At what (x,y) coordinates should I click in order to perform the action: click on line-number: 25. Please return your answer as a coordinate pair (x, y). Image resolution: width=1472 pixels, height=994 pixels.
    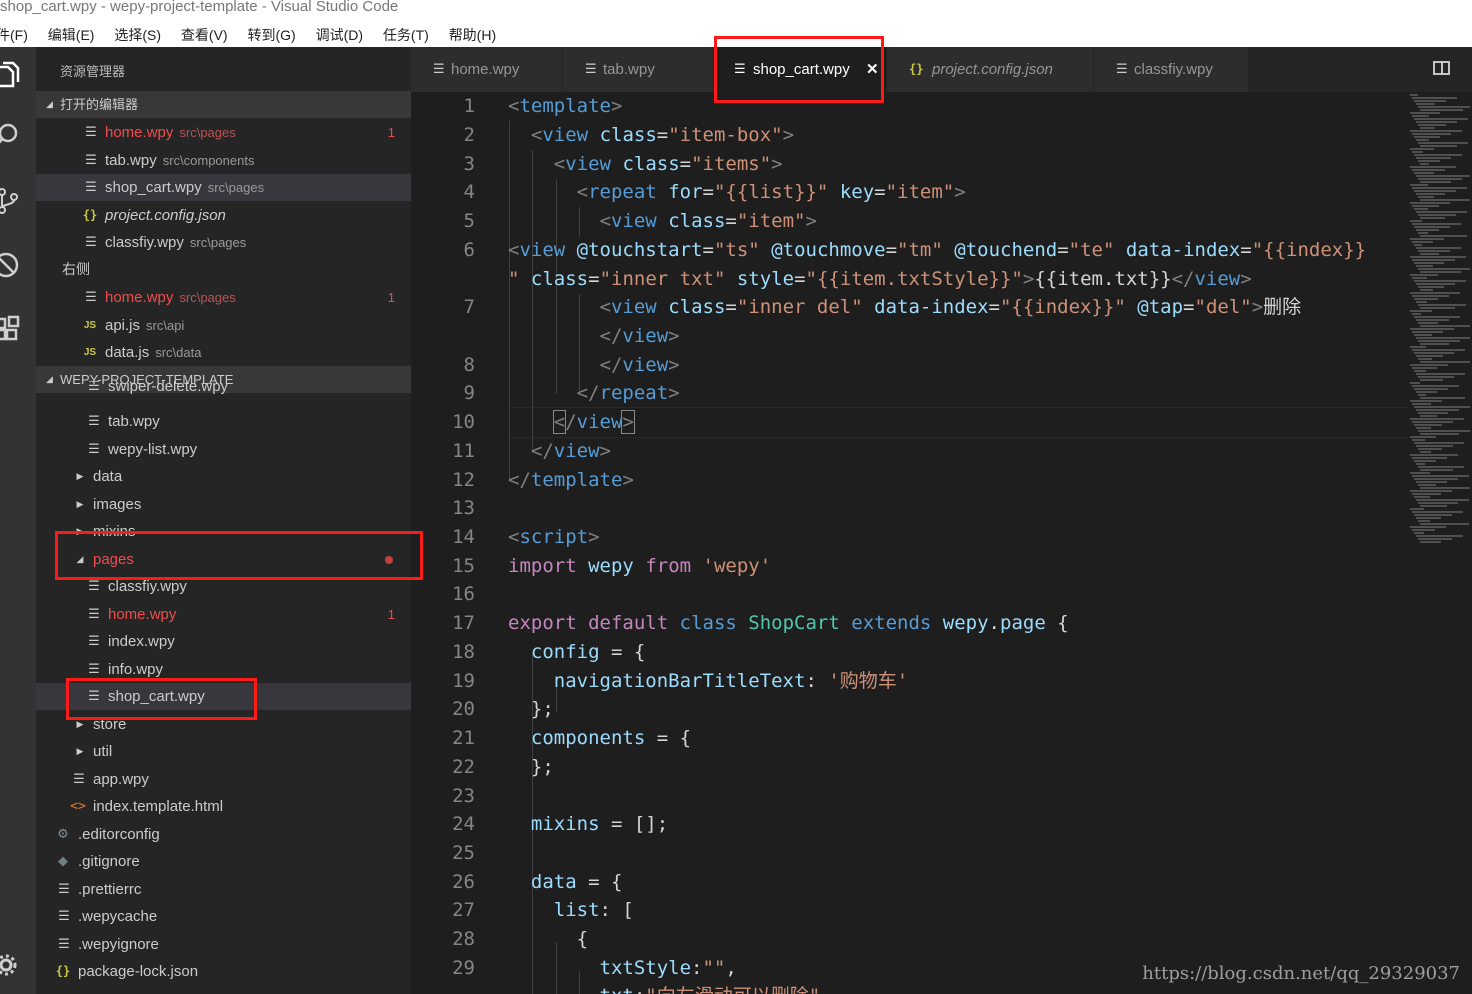
    Looking at the image, I should click on (463, 853).